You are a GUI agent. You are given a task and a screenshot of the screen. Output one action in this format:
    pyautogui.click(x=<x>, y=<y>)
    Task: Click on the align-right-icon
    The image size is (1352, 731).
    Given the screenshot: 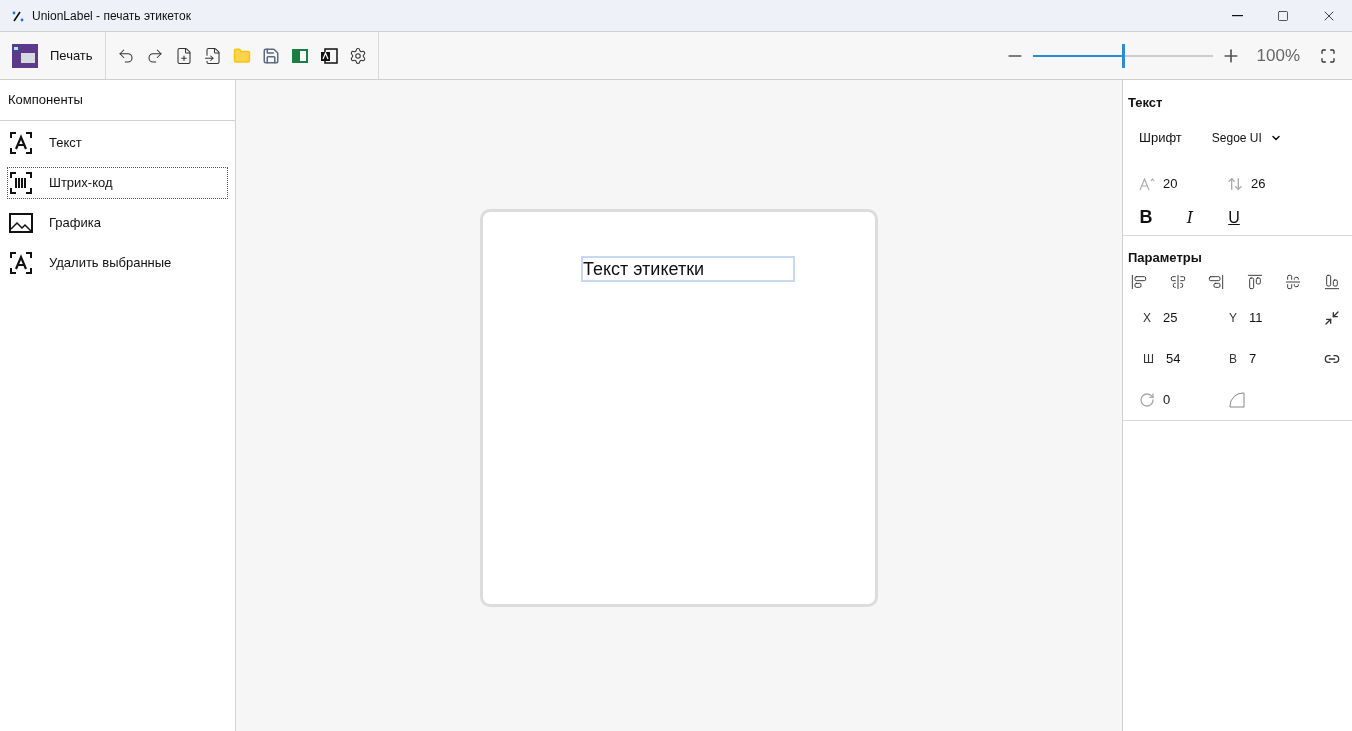 What is the action you would take?
    pyautogui.click(x=1216, y=282)
    